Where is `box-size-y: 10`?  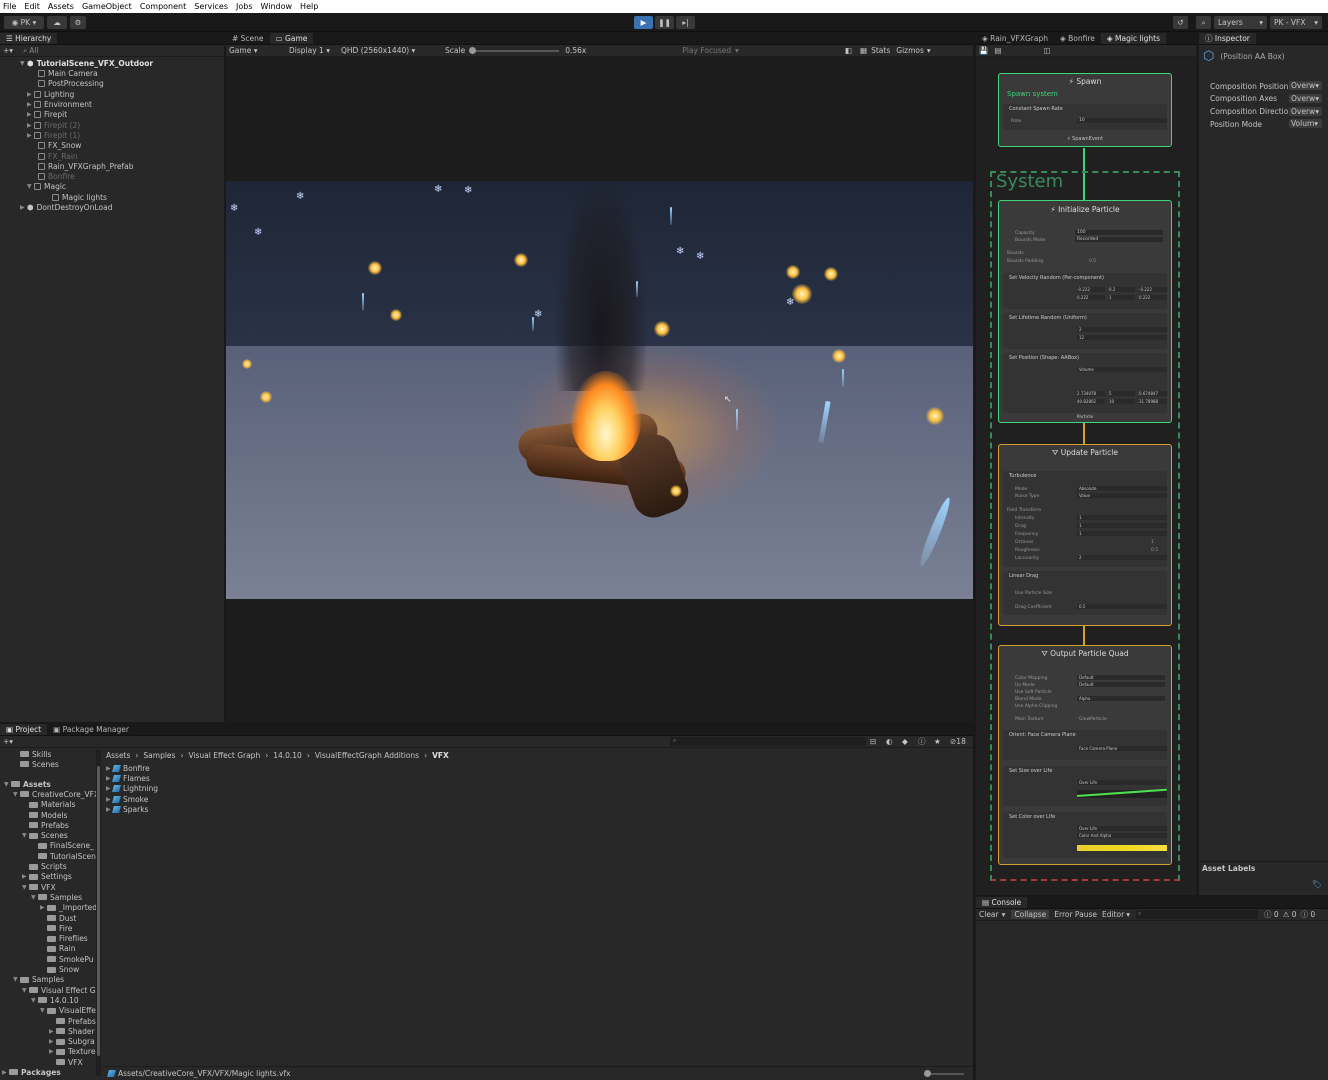
box-size-y: 10 is located at coordinates (1122, 401).